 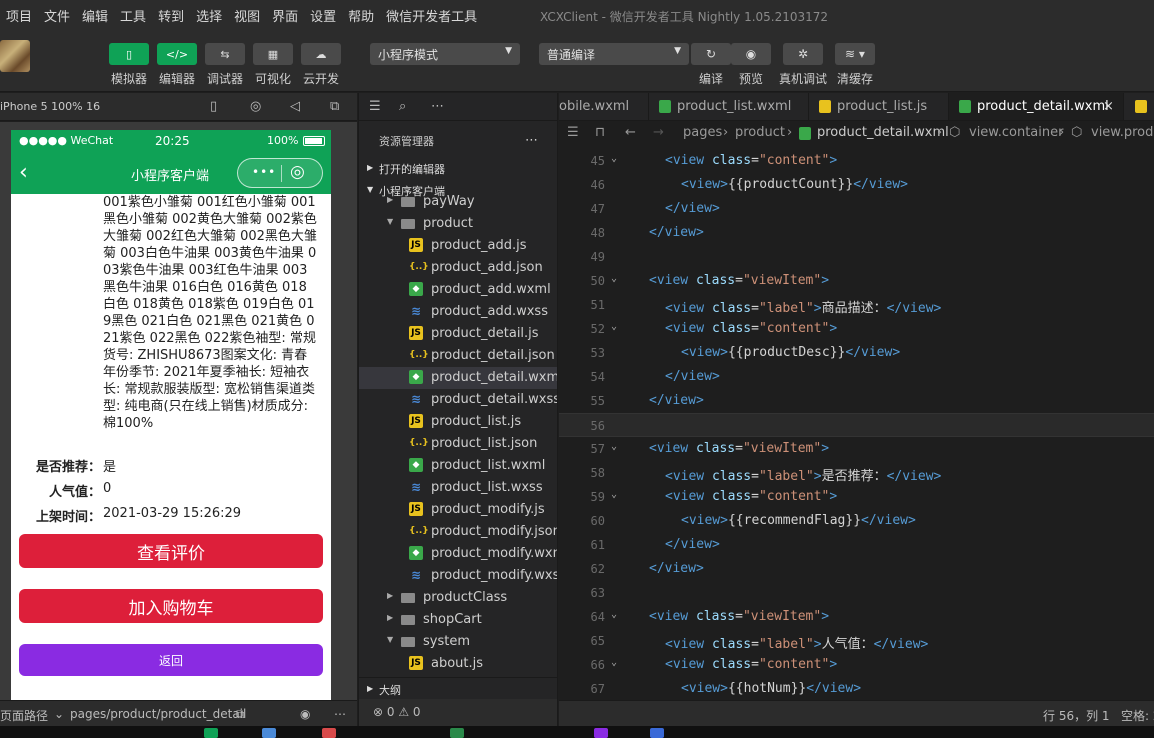 I want to click on tree-file: ◆ product_add.wxml, so click(x=458, y=290).